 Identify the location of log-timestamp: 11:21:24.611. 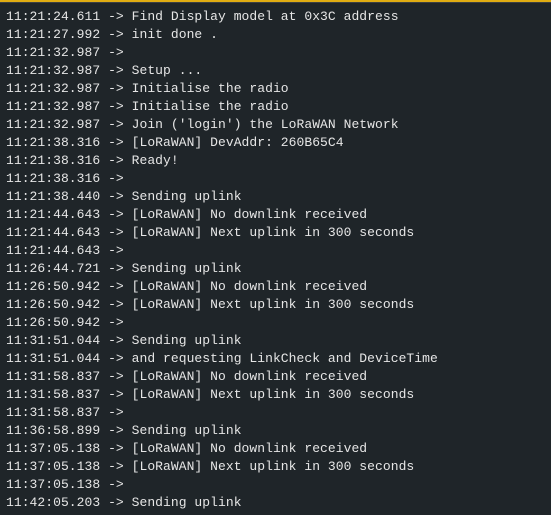
(53, 16).